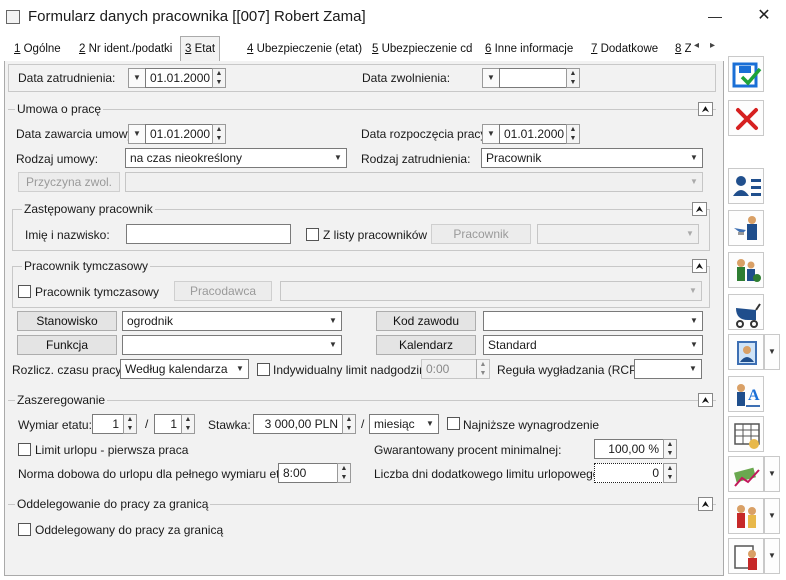 The image size is (786, 580). What do you see at coordinates (533, 78) in the screenshot?
I see `data-zwolnienia-input` at bounding box center [533, 78].